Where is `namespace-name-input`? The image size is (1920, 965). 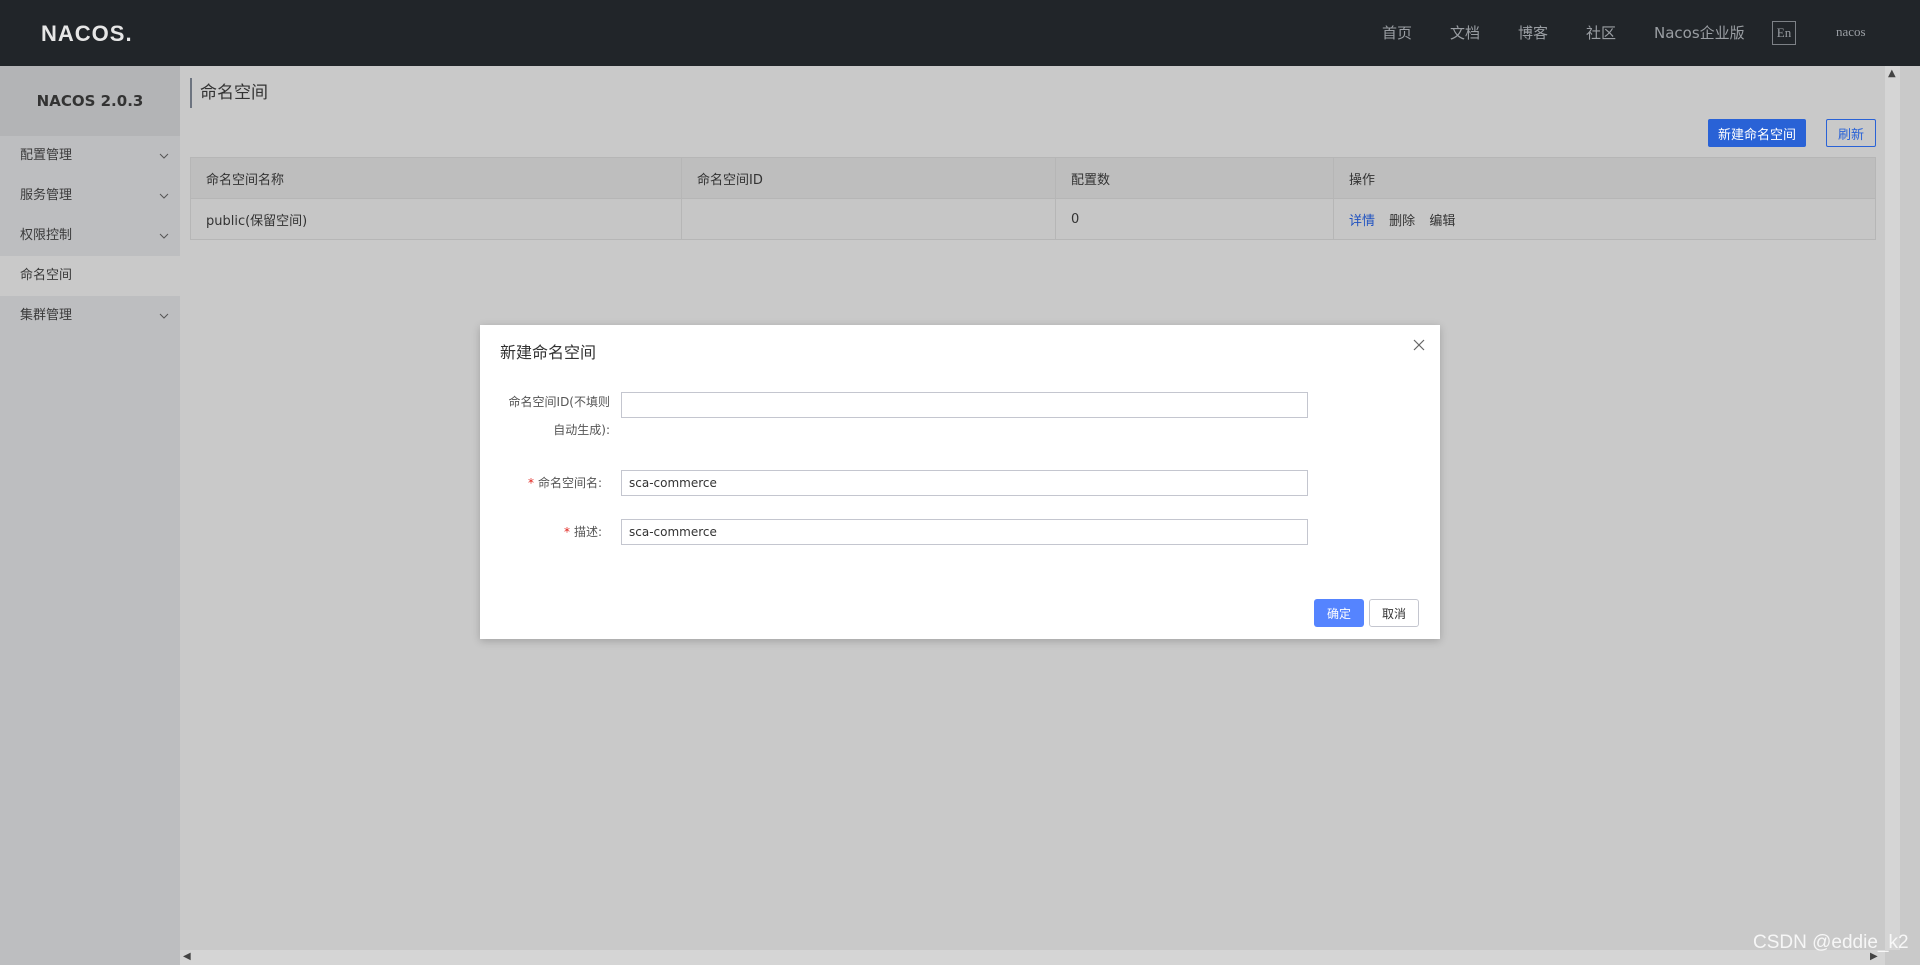
namespace-name-input is located at coordinates (964, 483).